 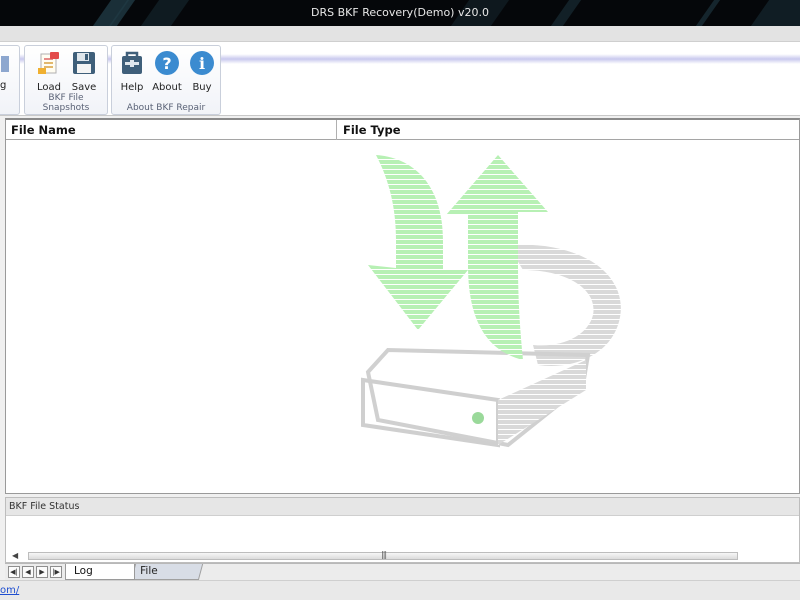 I want to click on scroll-track: |||, so click(x=383, y=555).